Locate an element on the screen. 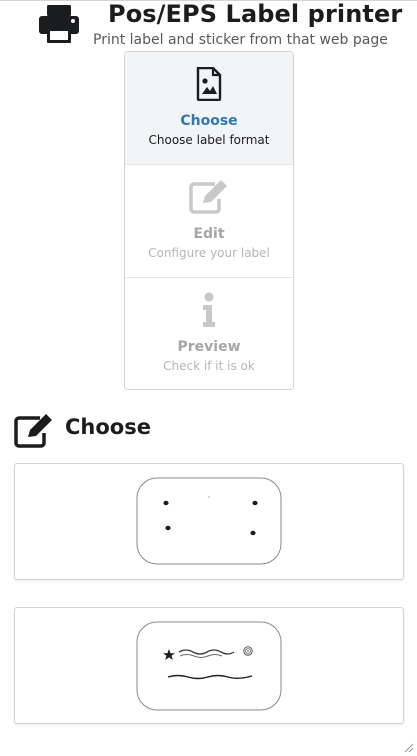  resize-handle-icon is located at coordinates (408, 747).